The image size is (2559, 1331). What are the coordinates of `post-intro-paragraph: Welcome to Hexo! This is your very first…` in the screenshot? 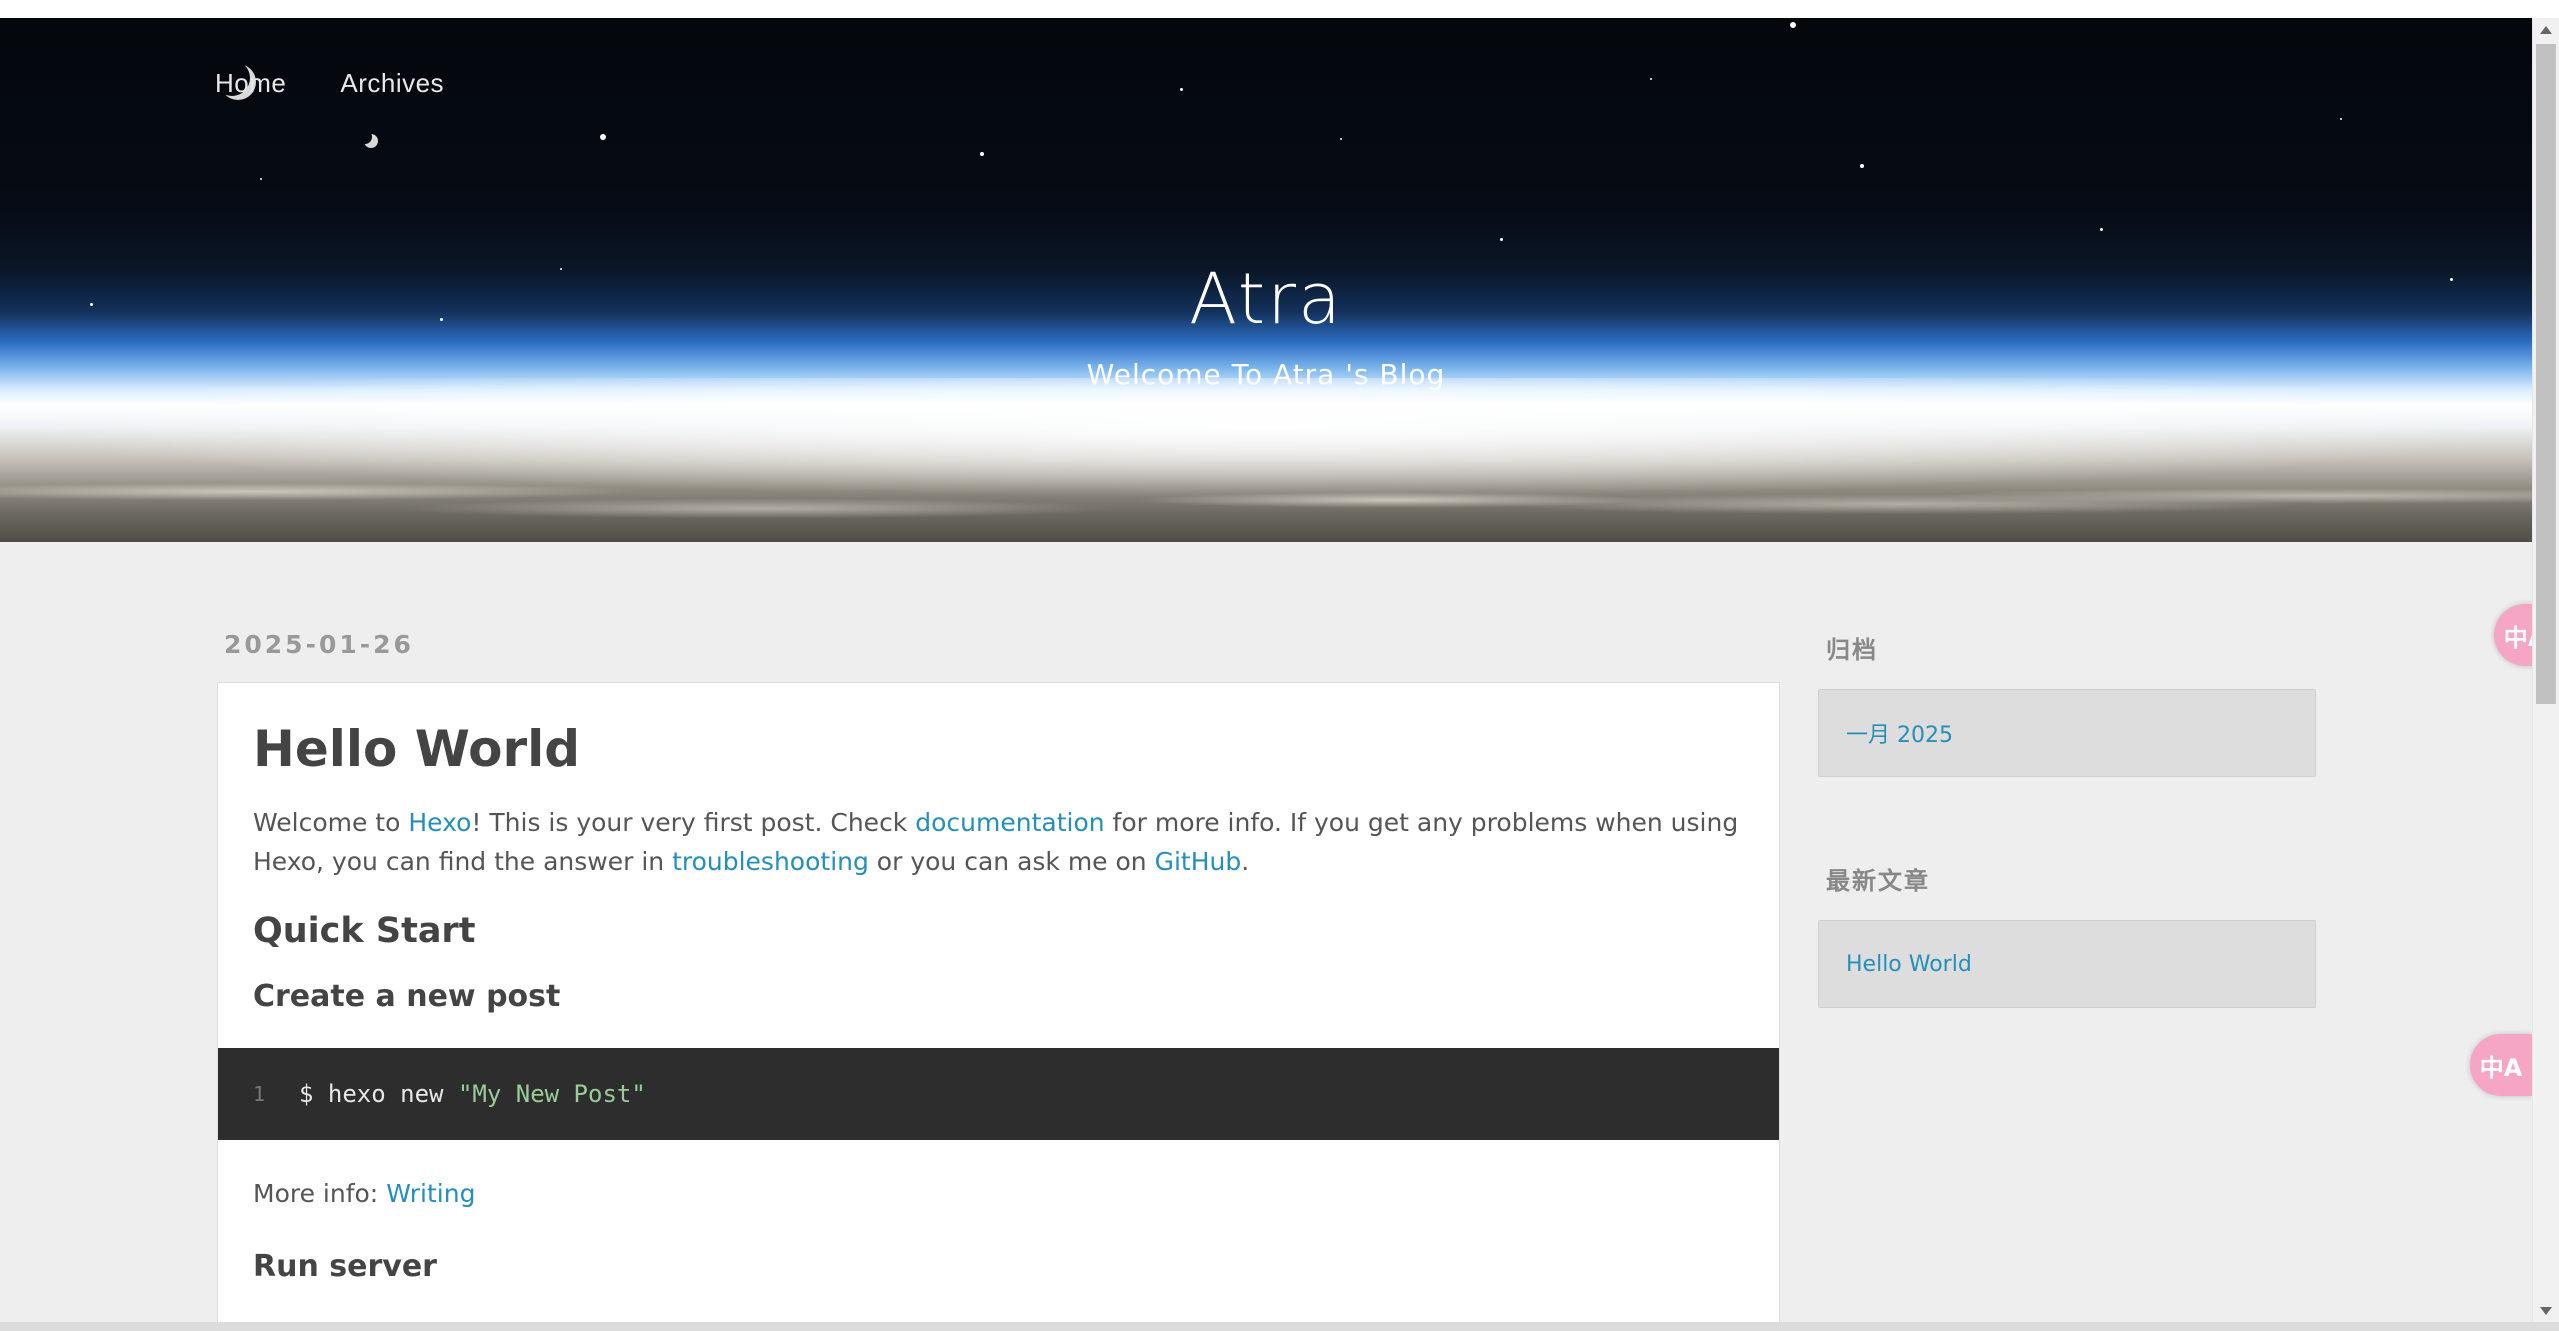 It's located at (998, 842).